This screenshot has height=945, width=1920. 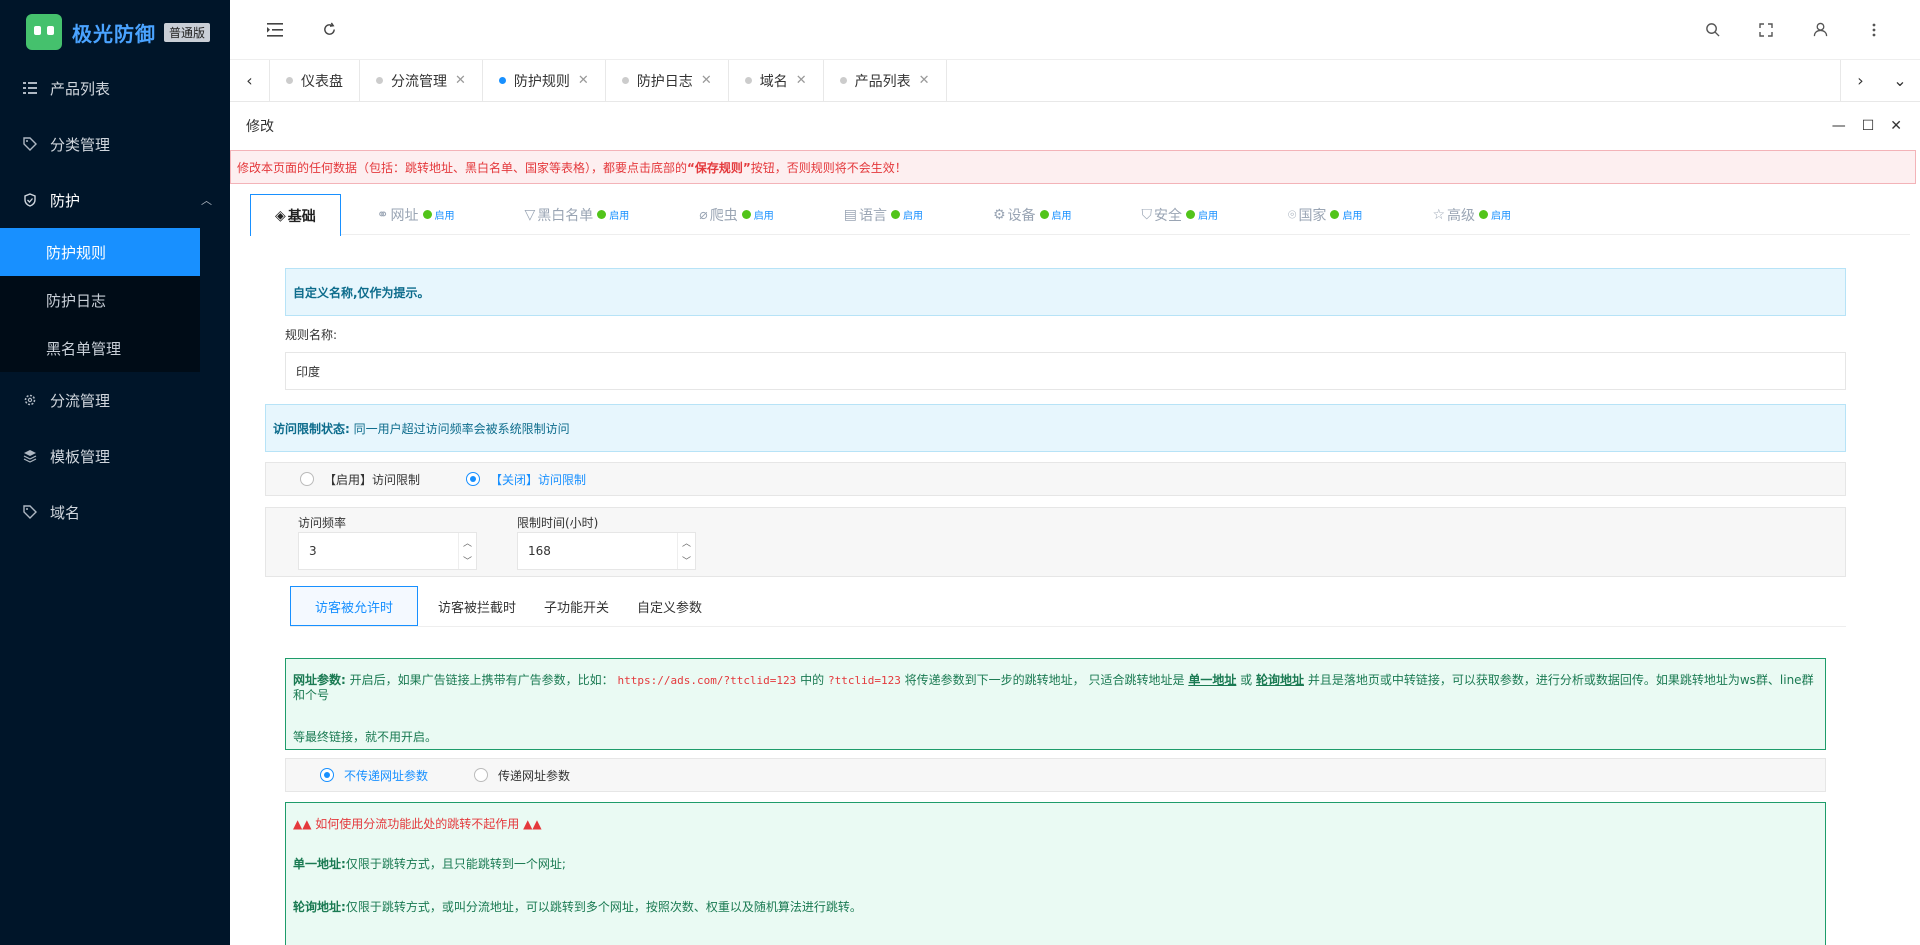 What do you see at coordinates (302, 824) in the screenshot?
I see `warning-icon: ▲▲` at bounding box center [302, 824].